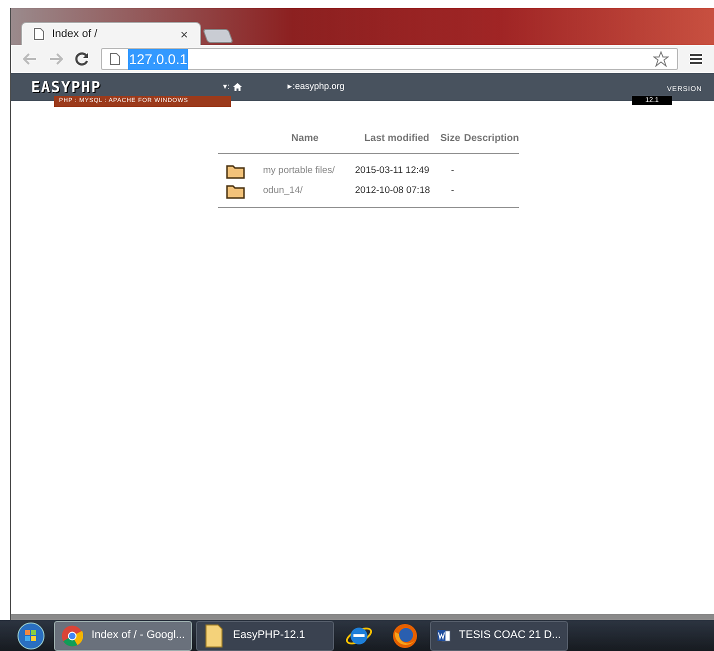 This screenshot has width=714, height=651. What do you see at coordinates (75, 34) in the screenshot?
I see `tab-title: Index of /` at bounding box center [75, 34].